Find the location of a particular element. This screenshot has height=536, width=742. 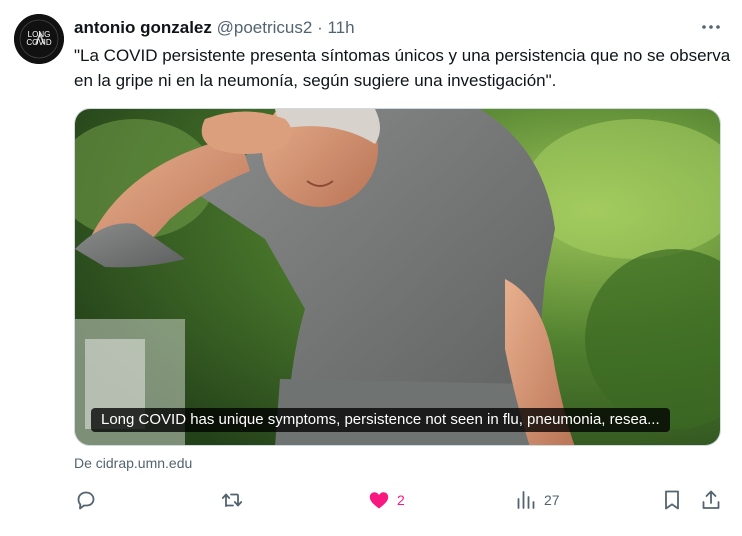

like-count: 2 is located at coordinates (401, 500).